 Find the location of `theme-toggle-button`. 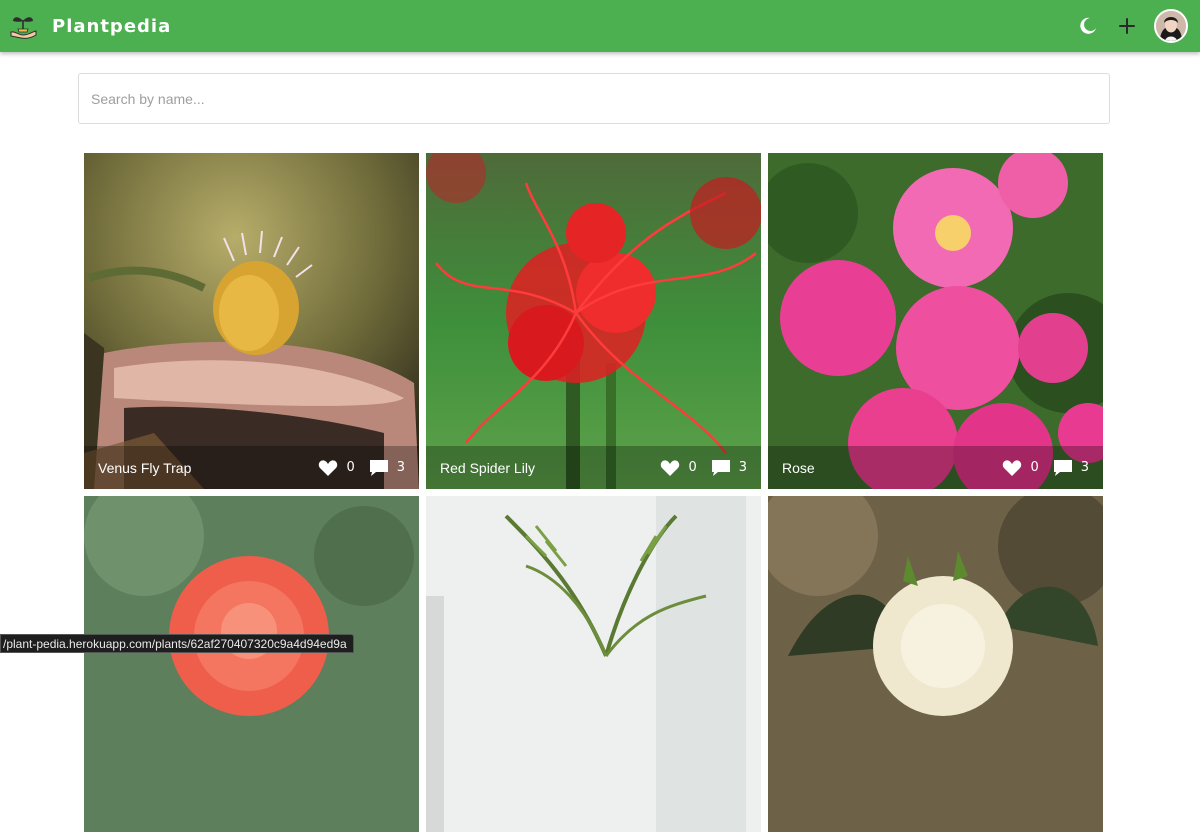

theme-toggle-button is located at coordinates (1088, 26).